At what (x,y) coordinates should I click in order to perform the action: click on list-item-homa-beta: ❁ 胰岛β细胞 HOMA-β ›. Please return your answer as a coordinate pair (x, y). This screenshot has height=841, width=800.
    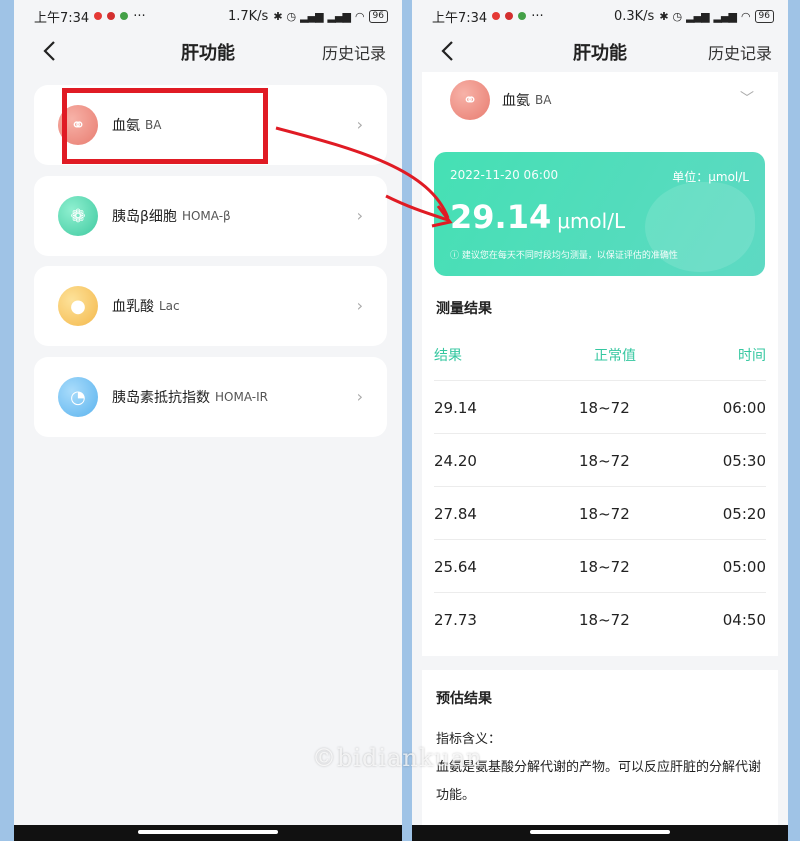
    Looking at the image, I should click on (210, 216).